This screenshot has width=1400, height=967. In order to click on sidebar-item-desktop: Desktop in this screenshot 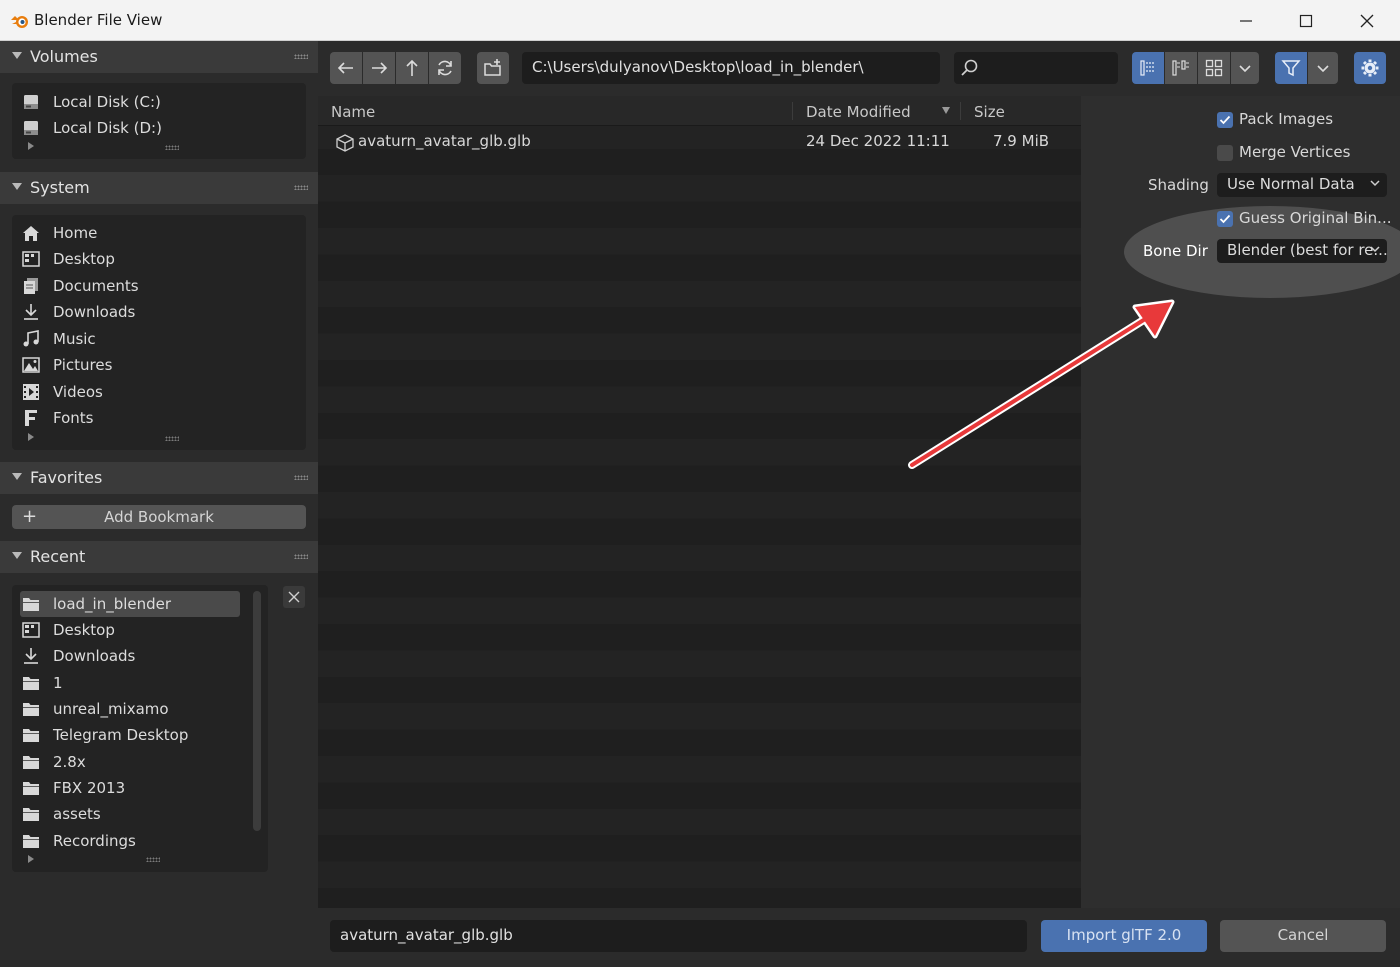, I will do `click(130, 259)`.